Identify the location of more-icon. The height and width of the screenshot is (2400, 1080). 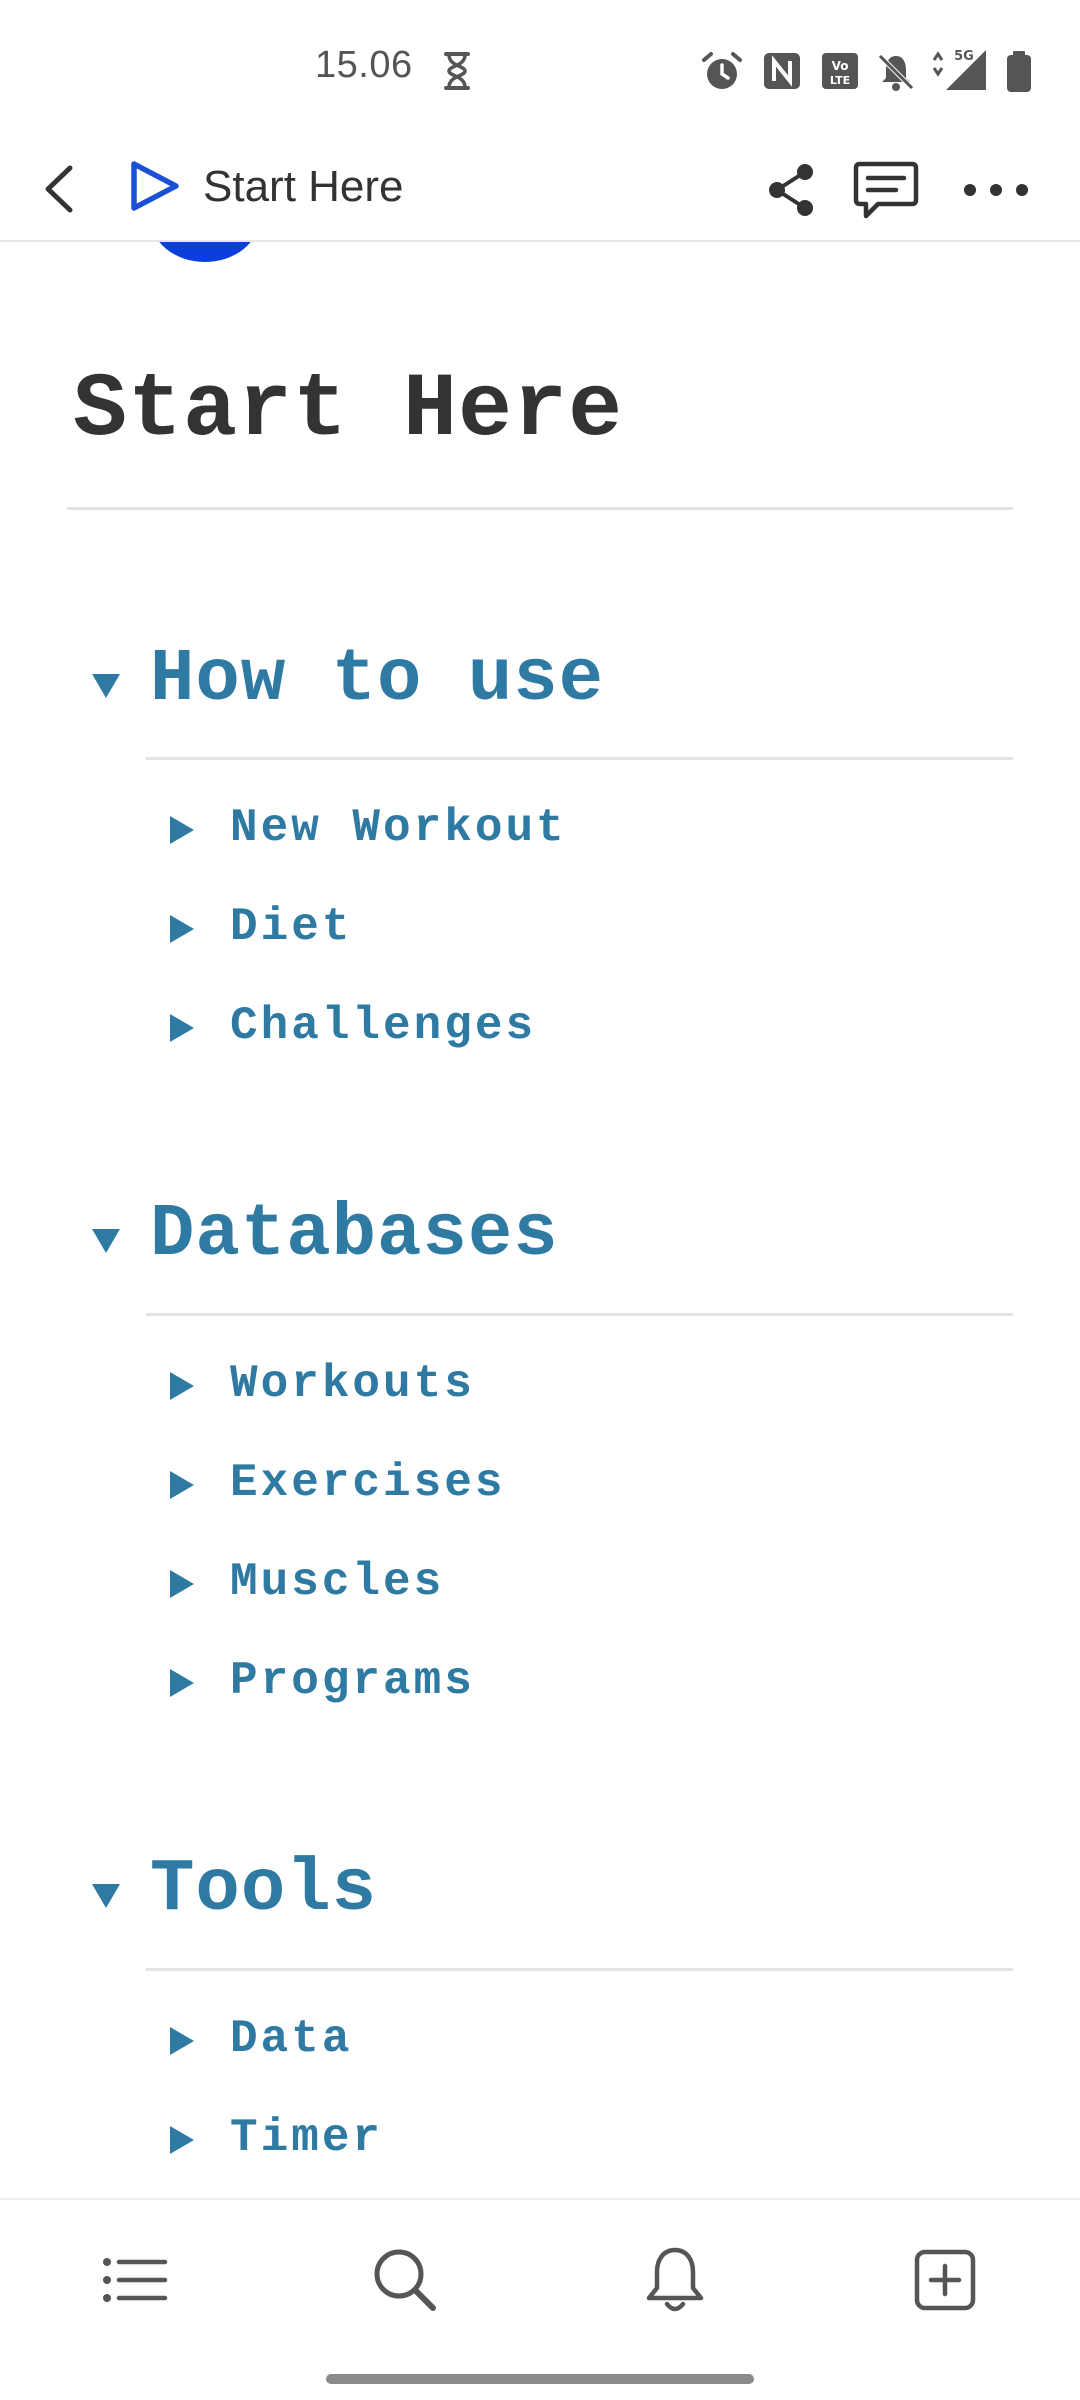
(996, 190).